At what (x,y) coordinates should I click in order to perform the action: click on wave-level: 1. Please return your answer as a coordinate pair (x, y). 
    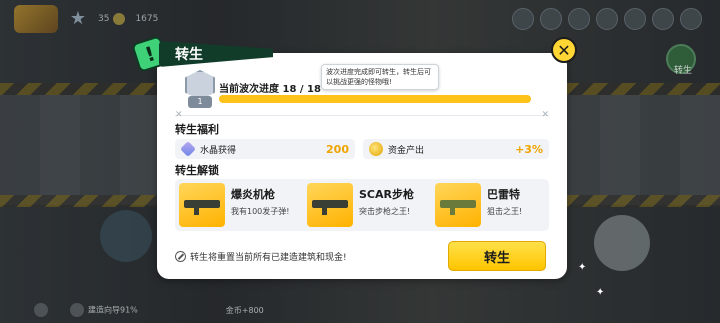
    Looking at the image, I should click on (200, 102).